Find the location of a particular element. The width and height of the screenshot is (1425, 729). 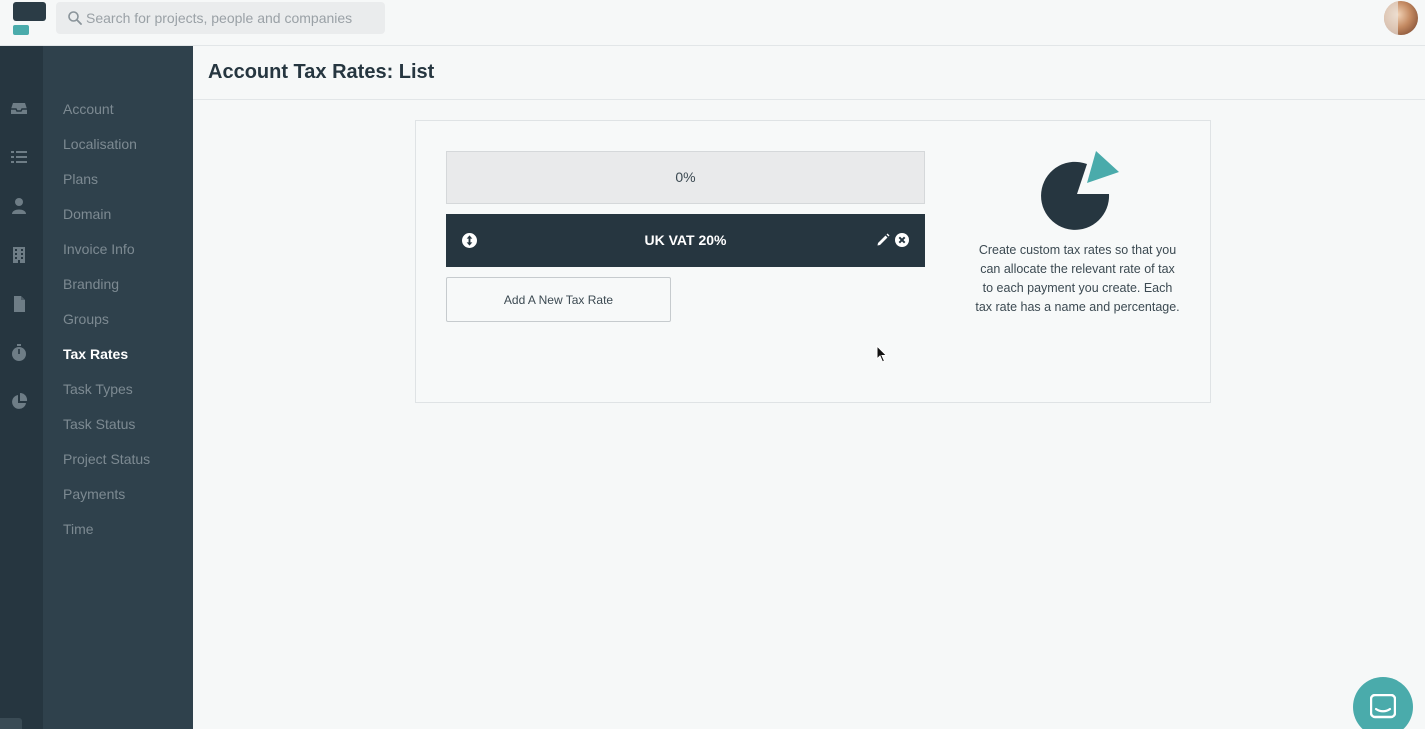

stopwatch-icon is located at coordinates (19, 353).